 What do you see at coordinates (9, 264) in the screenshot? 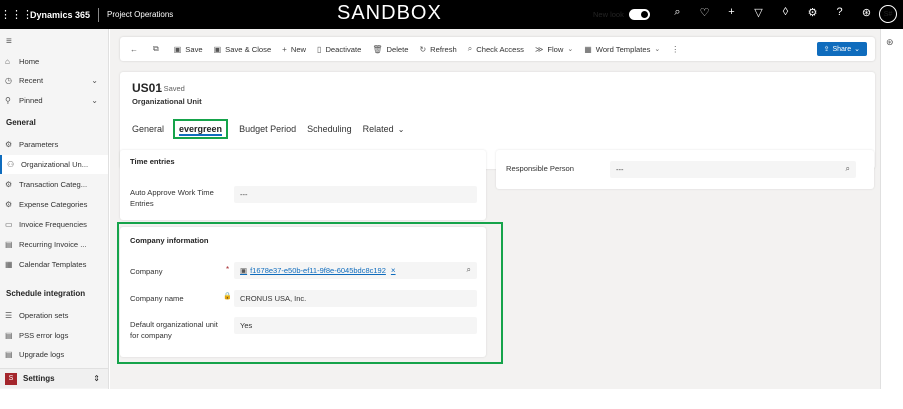
I see `calendar-icon: ▦` at bounding box center [9, 264].